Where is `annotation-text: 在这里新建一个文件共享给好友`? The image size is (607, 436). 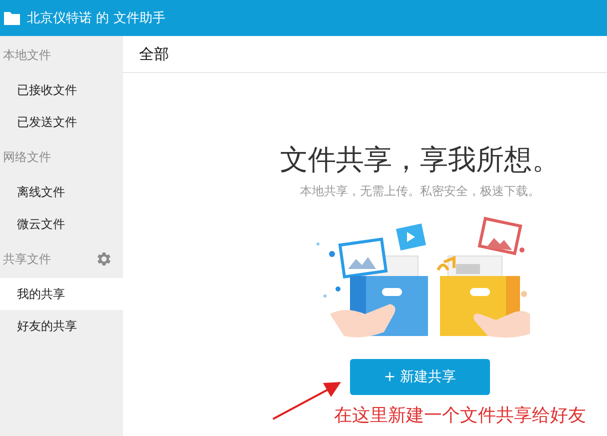 annotation-text: 在这里新建一个文件共享给好友 is located at coordinates (460, 415).